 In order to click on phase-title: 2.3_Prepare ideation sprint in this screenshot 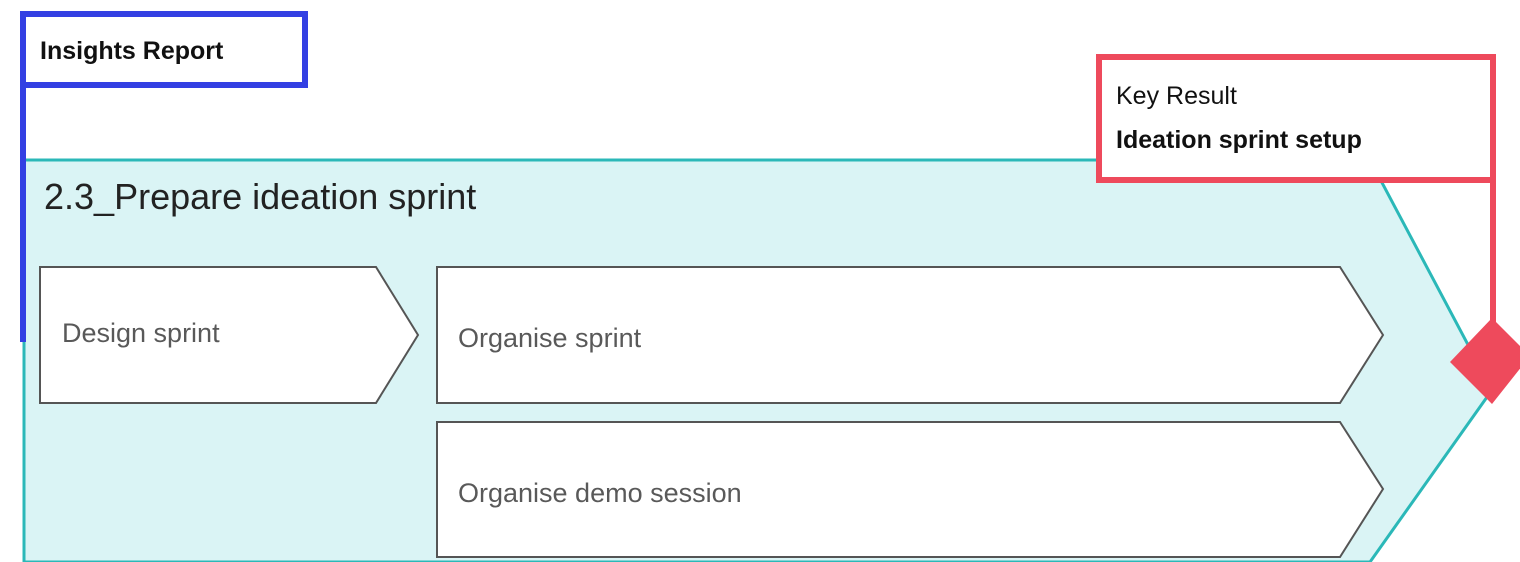, I will do `click(260, 196)`.